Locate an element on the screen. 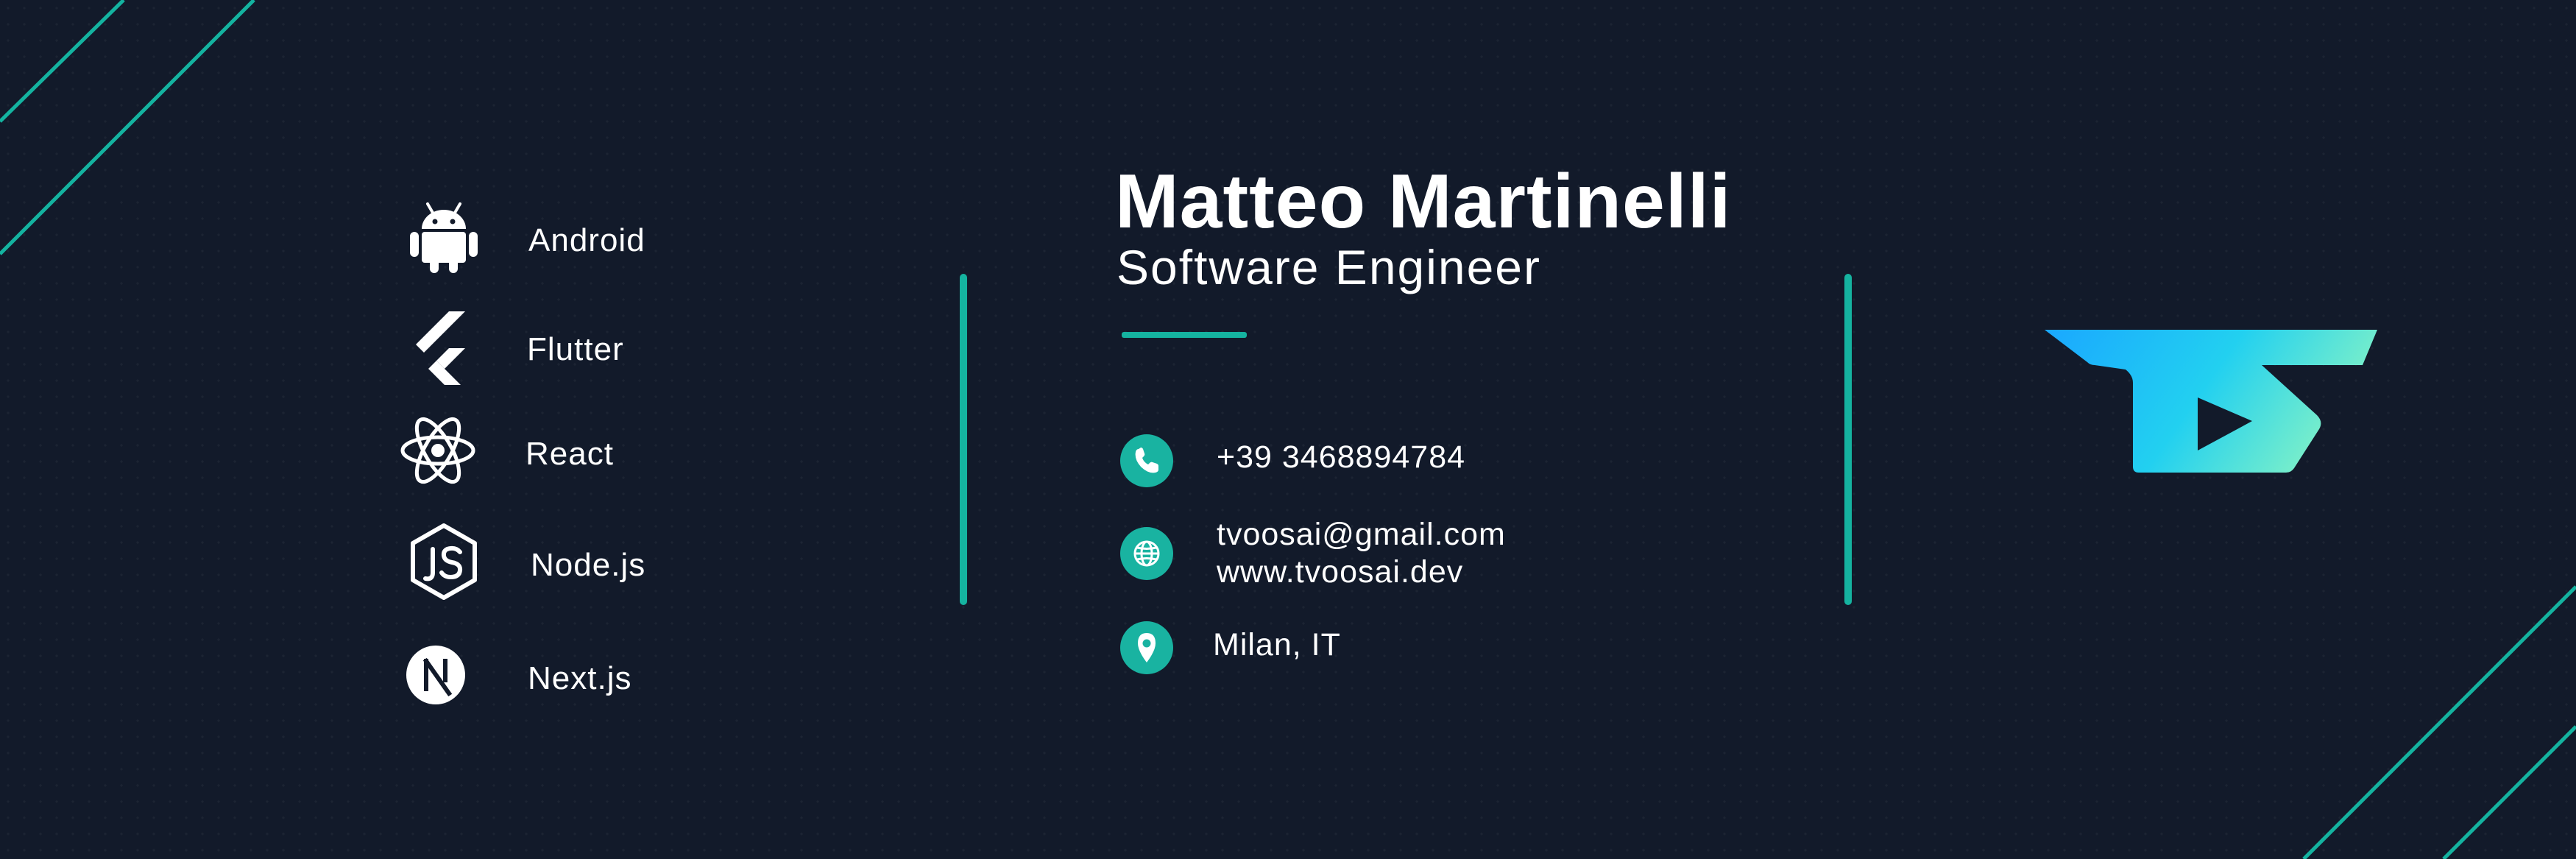 This screenshot has width=2576, height=859. location-pin-icon is located at coordinates (1146, 647).